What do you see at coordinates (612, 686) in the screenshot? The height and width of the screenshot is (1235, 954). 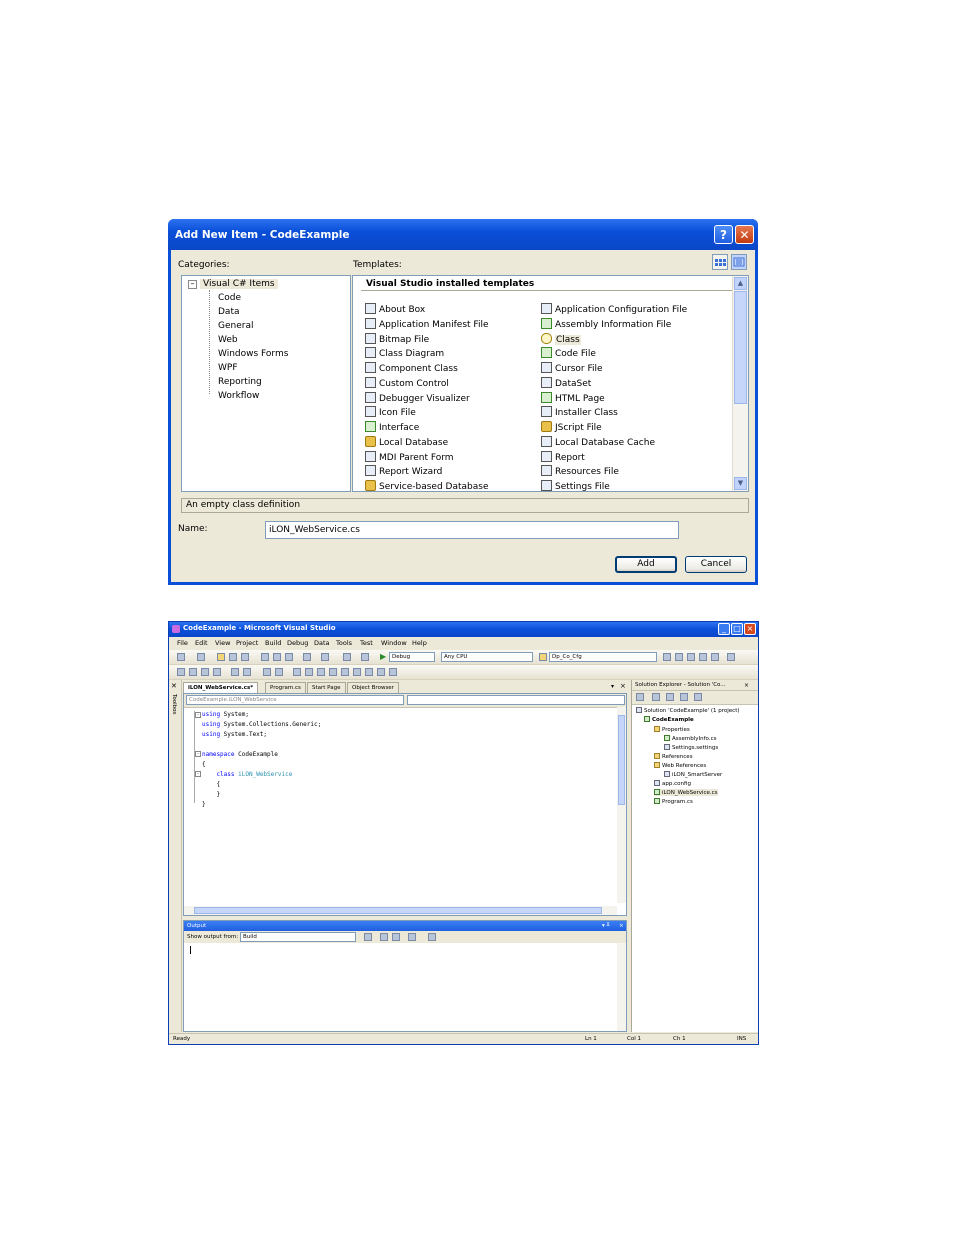 I see `tab-dropdown-icon: ▾` at bounding box center [612, 686].